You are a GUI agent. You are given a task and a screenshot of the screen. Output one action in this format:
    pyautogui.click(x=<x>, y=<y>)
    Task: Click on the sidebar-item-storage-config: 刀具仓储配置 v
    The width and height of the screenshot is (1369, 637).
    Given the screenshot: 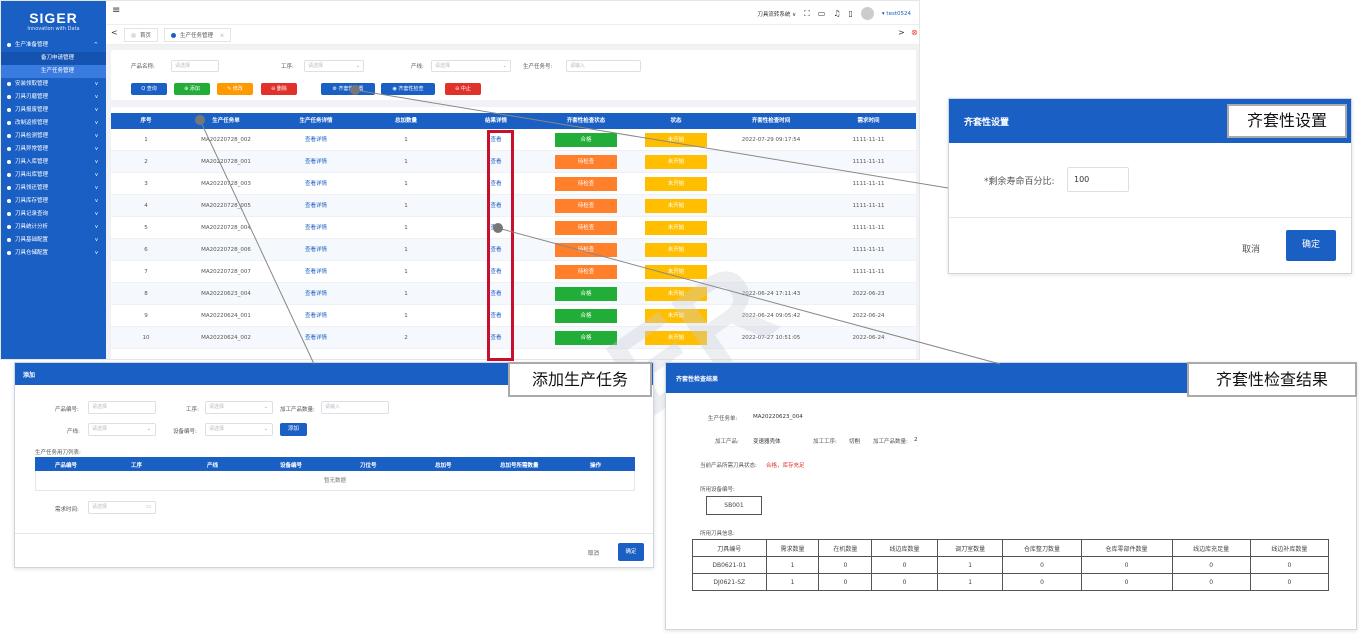 What is the action you would take?
    pyautogui.click(x=53, y=253)
    